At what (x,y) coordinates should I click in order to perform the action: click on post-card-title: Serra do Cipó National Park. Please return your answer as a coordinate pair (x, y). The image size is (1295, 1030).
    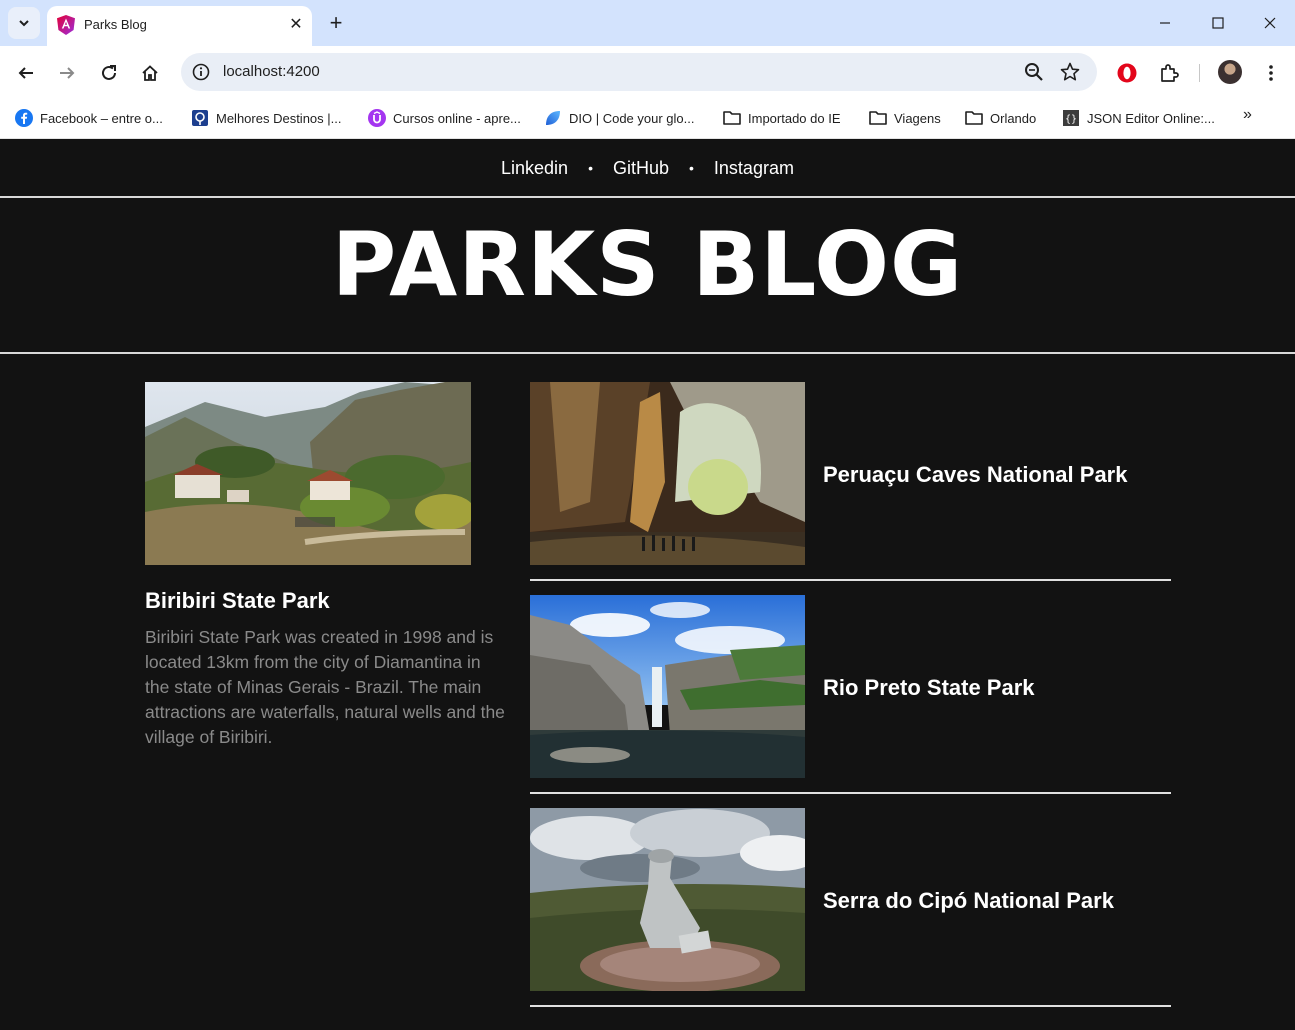
    Looking at the image, I should click on (968, 901).